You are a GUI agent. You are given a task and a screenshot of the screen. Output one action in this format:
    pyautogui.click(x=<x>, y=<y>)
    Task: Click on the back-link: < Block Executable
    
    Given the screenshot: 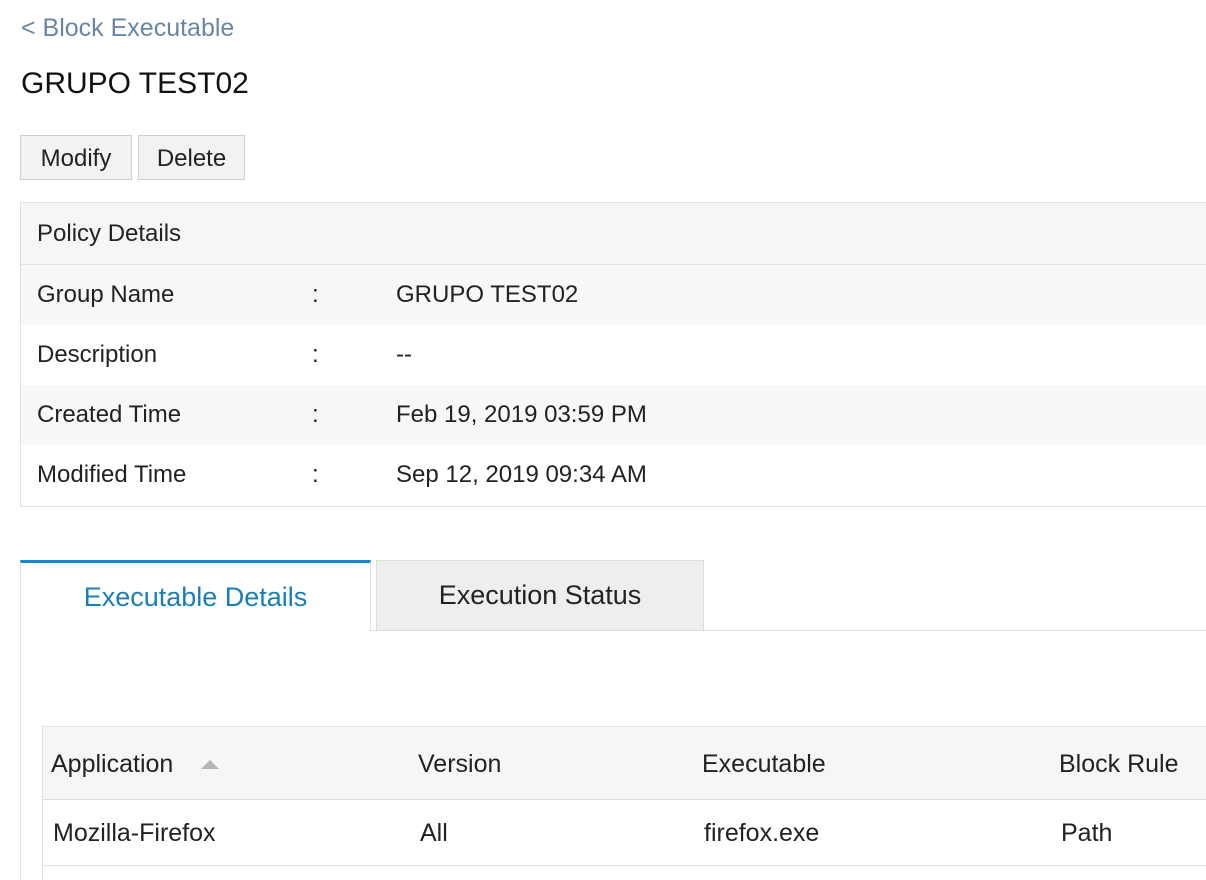 What is the action you would take?
    pyautogui.click(x=127, y=28)
    